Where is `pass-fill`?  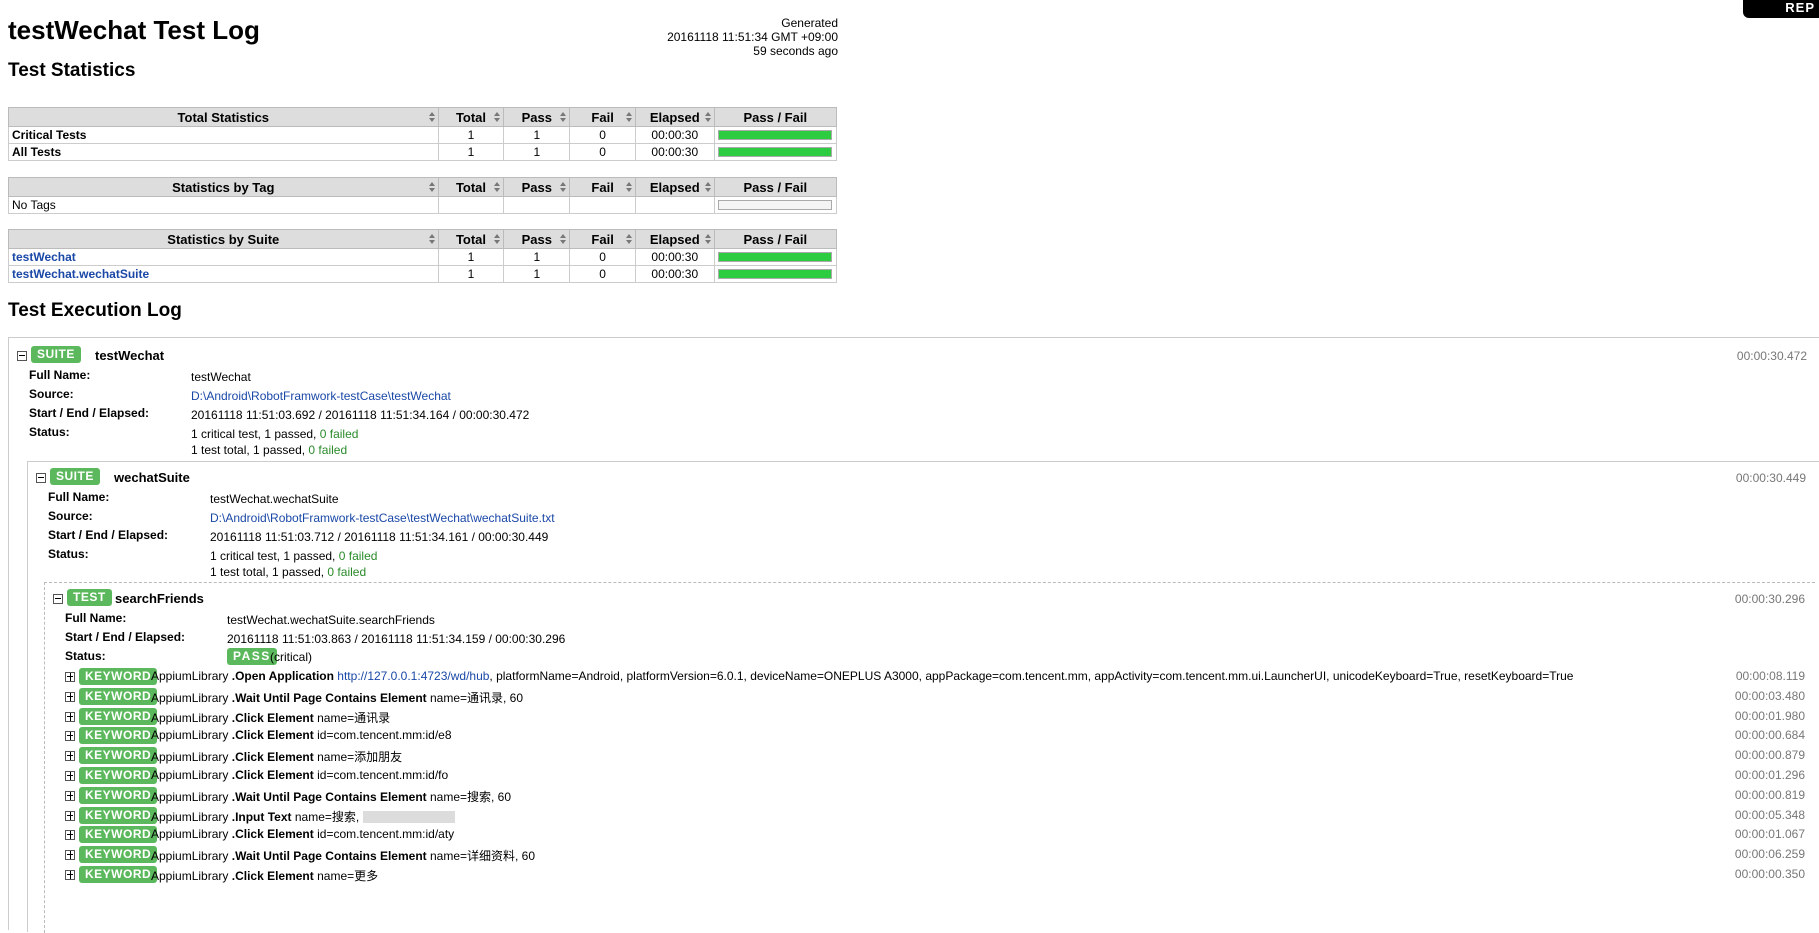
pass-fill is located at coordinates (775, 152).